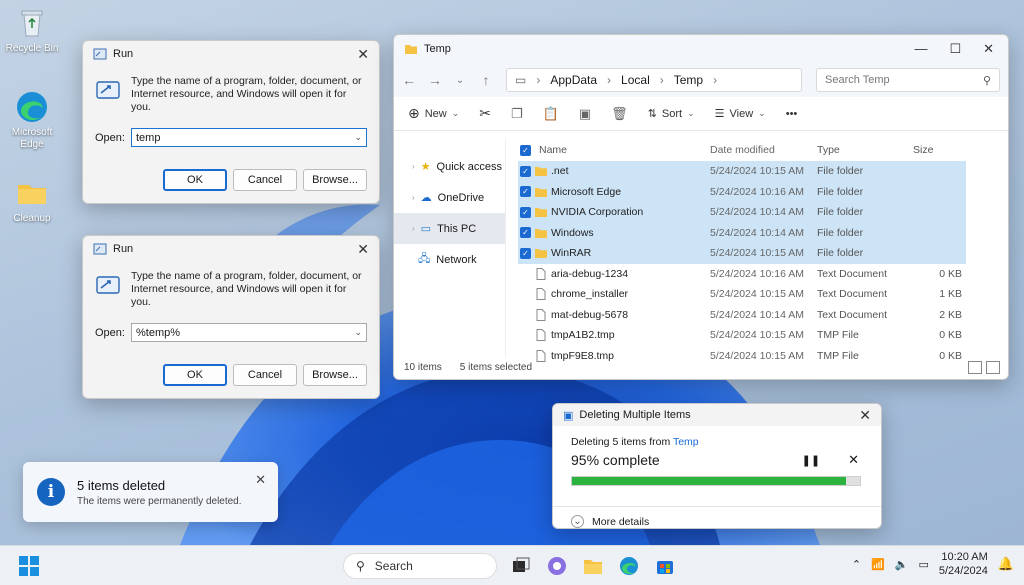  I want to click on taskbar-search: ⚲ Search, so click(420, 566).